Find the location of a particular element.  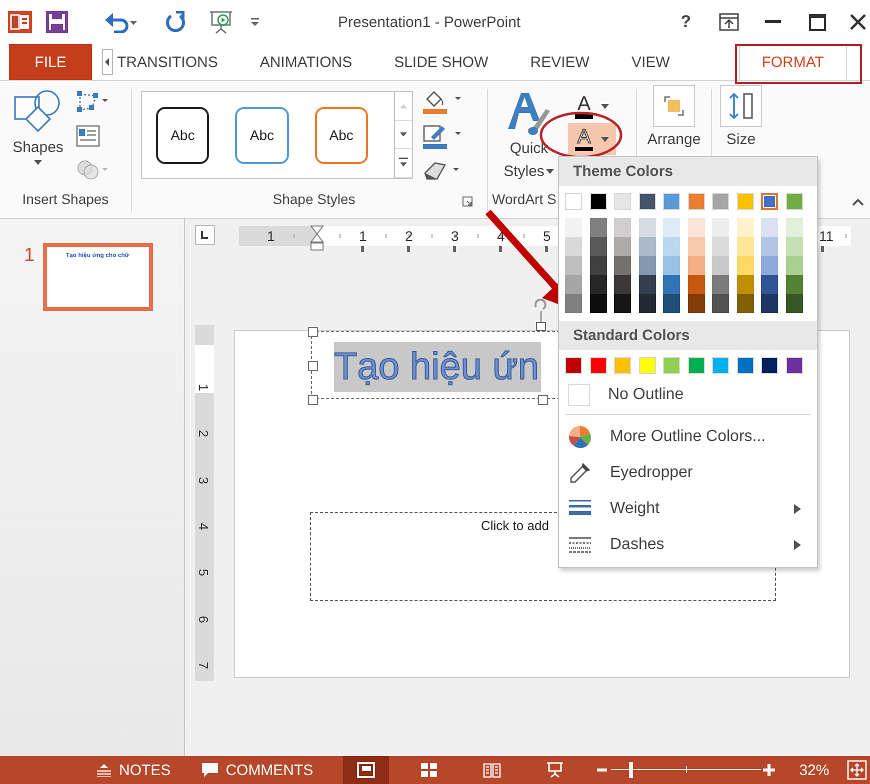

ruler-number: 1 is located at coordinates (271, 236).